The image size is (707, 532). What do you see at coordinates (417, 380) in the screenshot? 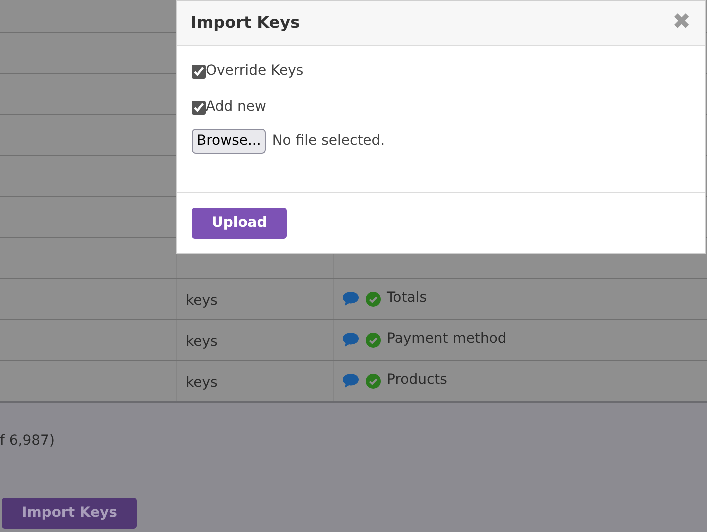
I see `table-cell-text: Products` at bounding box center [417, 380].